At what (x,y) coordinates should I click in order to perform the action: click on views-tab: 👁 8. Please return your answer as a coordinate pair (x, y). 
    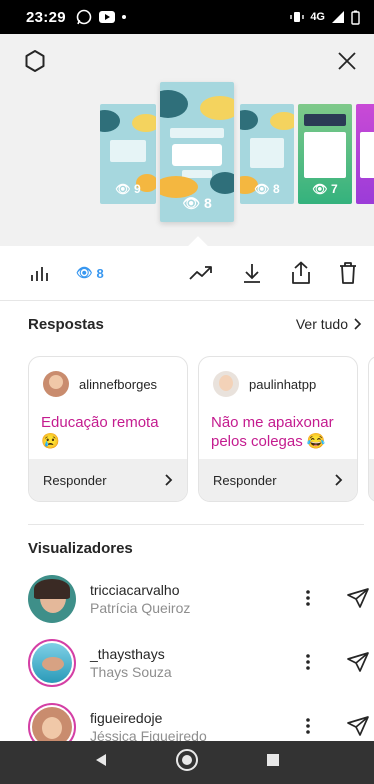
    Looking at the image, I should click on (90, 273).